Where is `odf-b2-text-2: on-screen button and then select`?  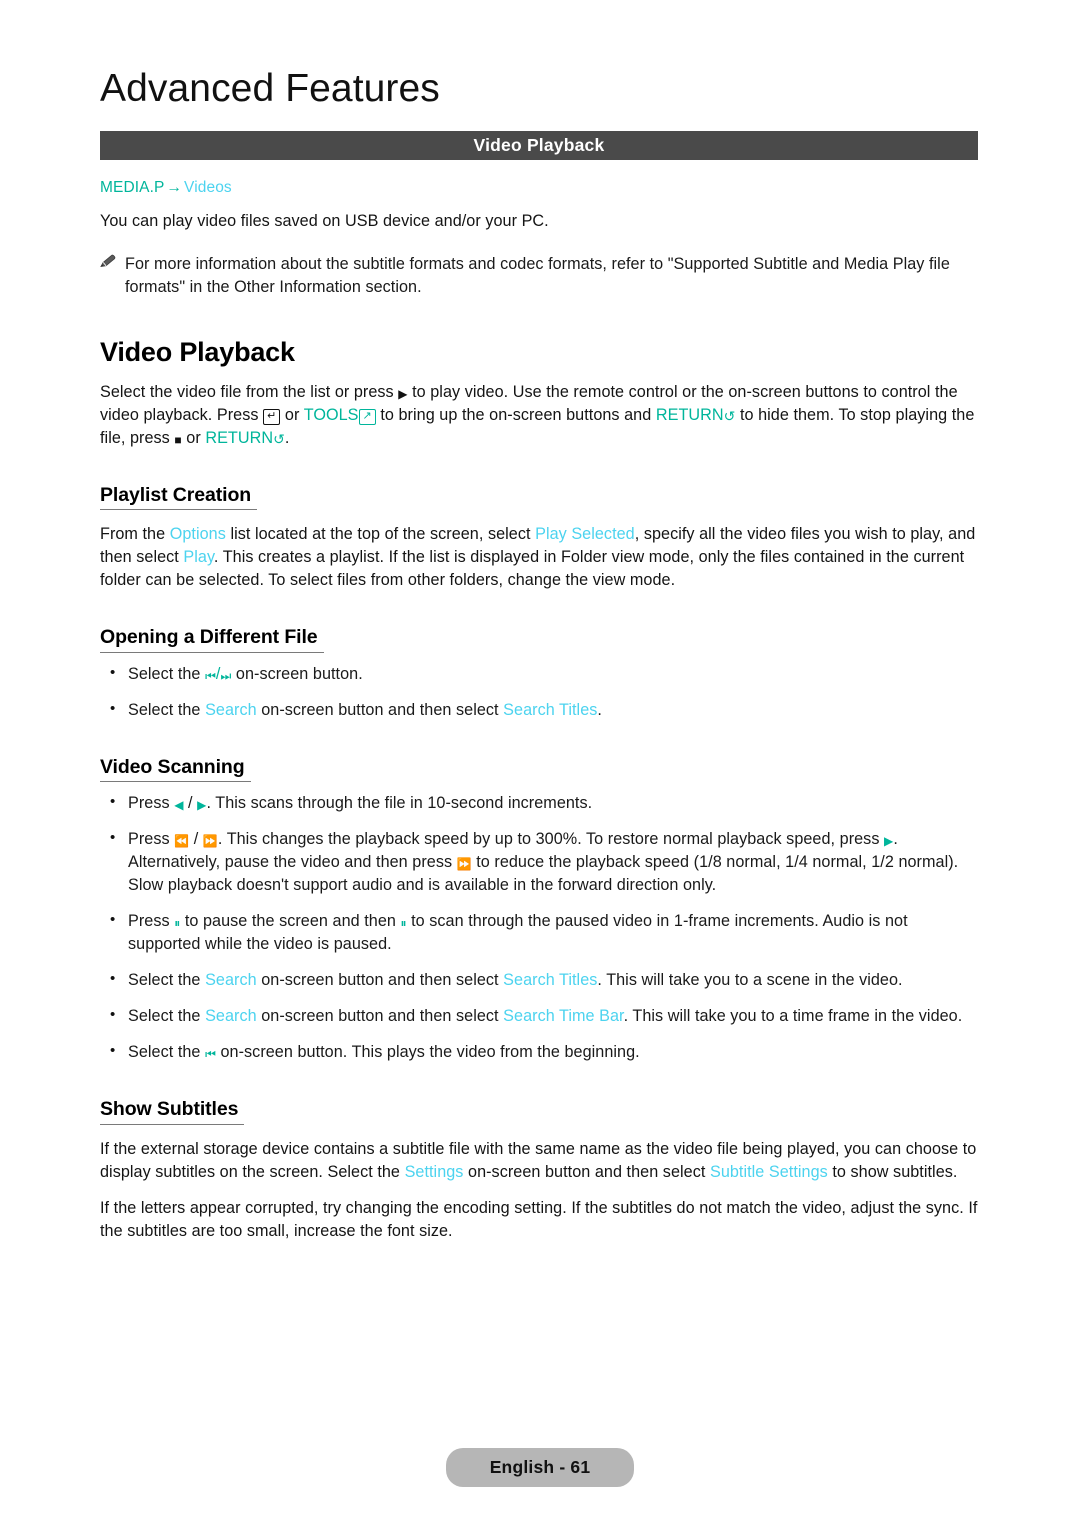 odf-b2-text-2: on-screen button and then select is located at coordinates (380, 709).